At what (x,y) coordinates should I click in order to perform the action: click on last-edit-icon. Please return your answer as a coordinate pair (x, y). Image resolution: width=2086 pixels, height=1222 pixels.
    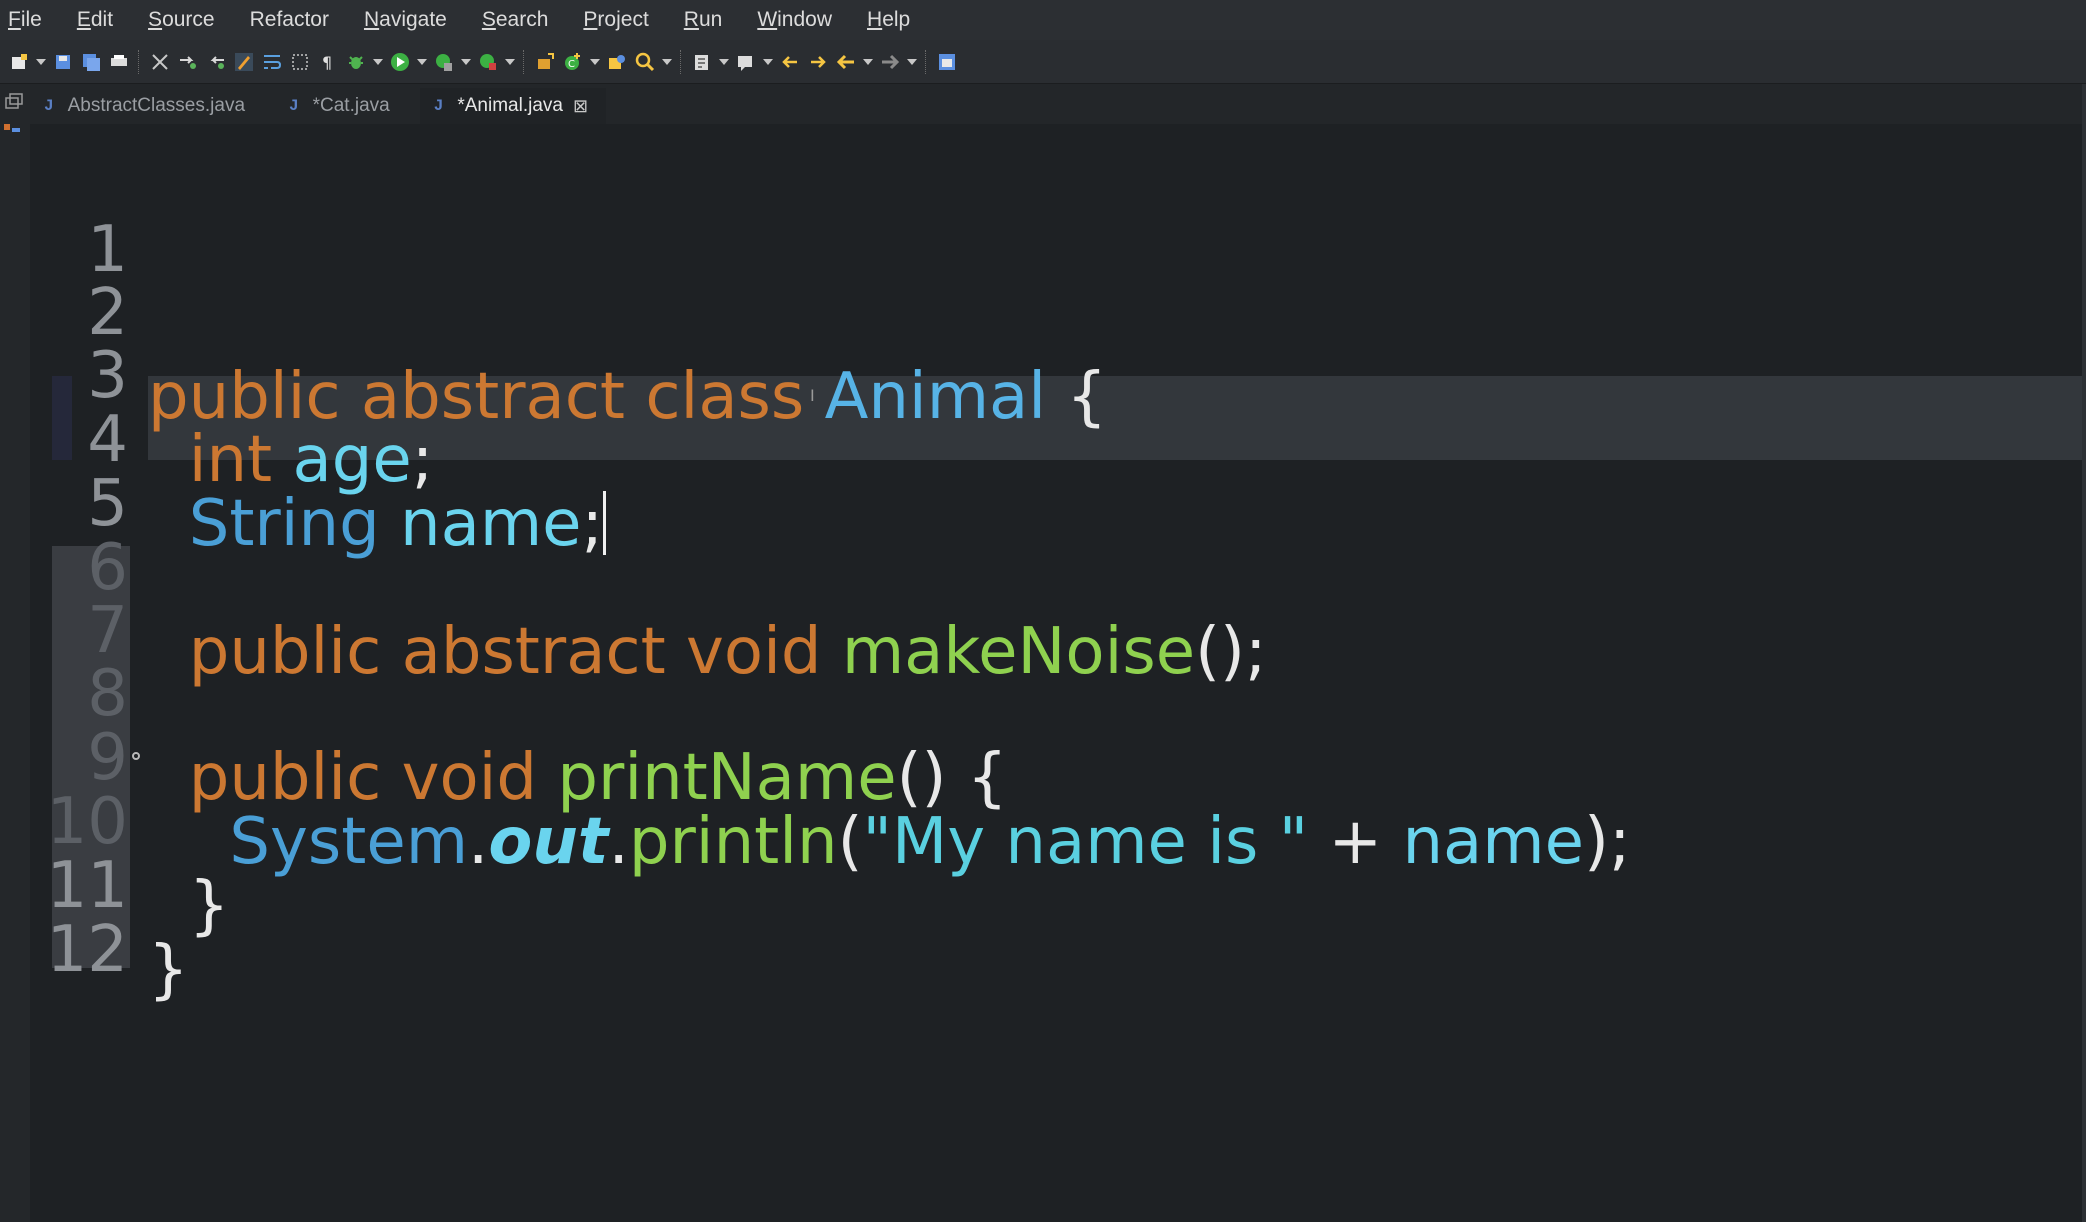
    Looking at the image, I should click on (790, 62).